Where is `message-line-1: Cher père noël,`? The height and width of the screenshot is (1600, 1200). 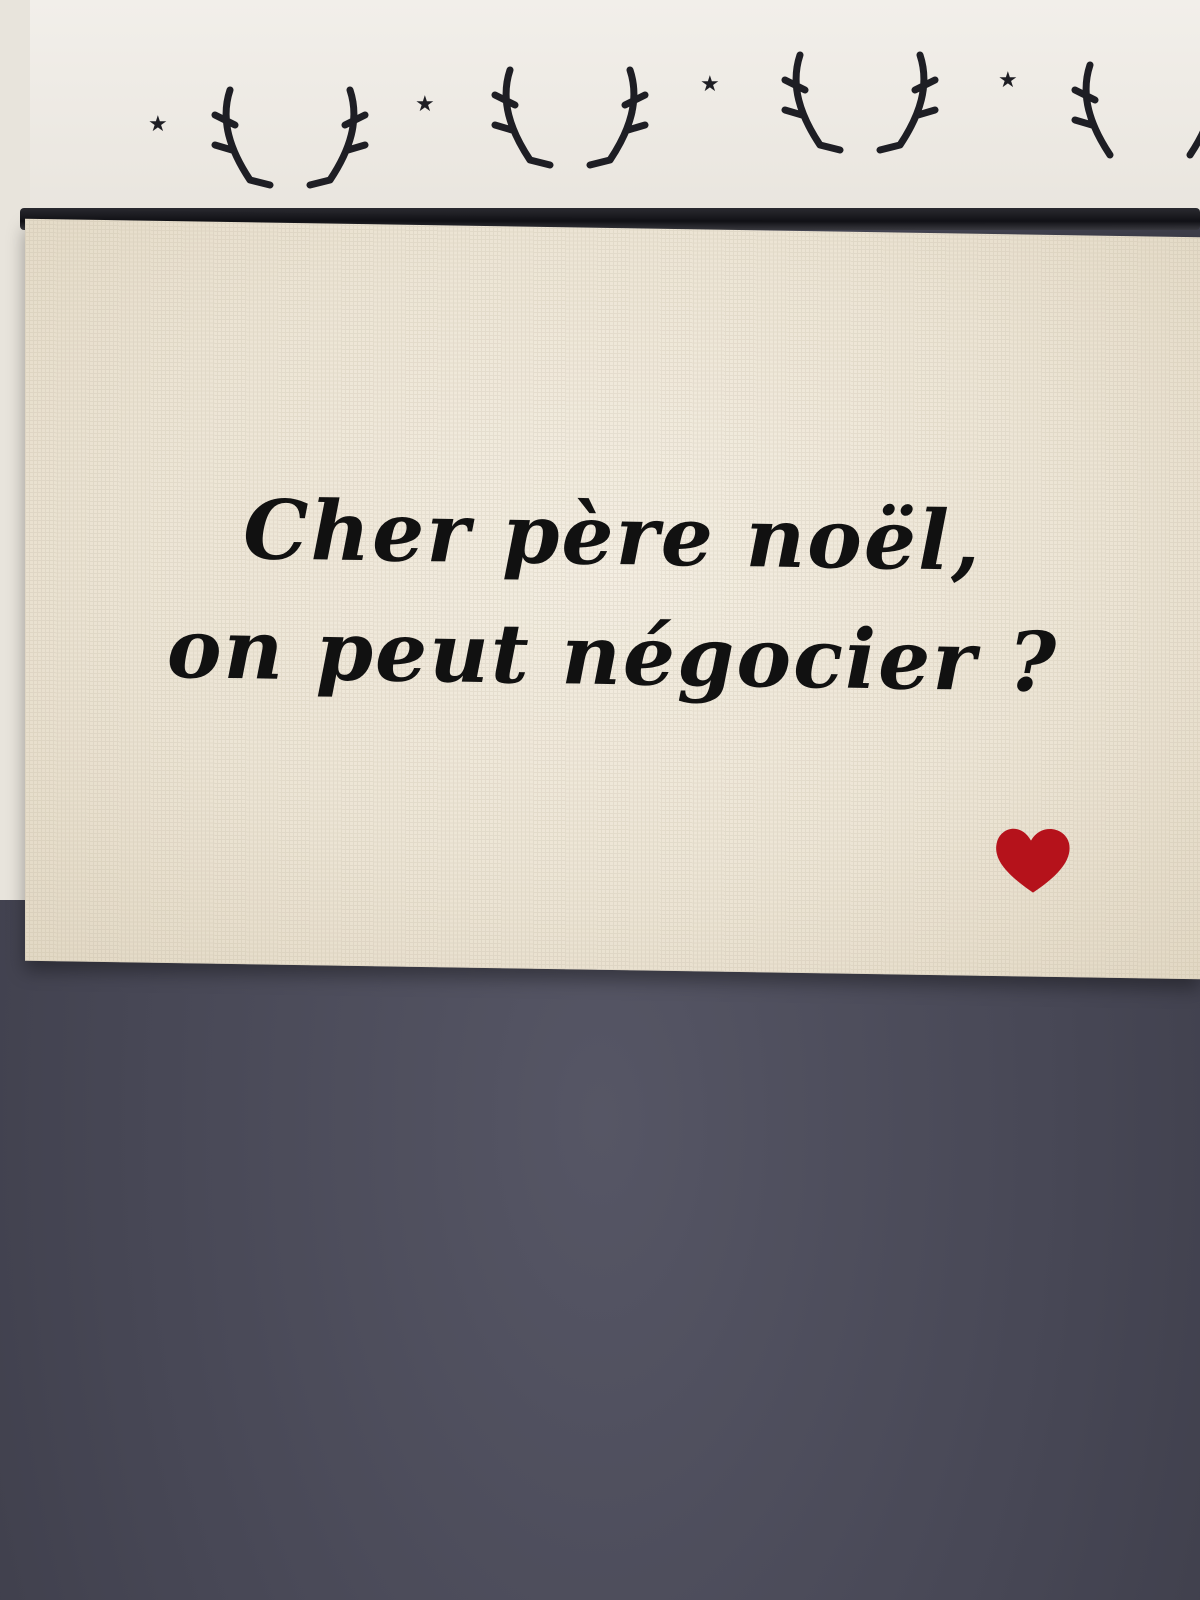 message-line-1: Cher père noël, is located at coordinates (612, 536).